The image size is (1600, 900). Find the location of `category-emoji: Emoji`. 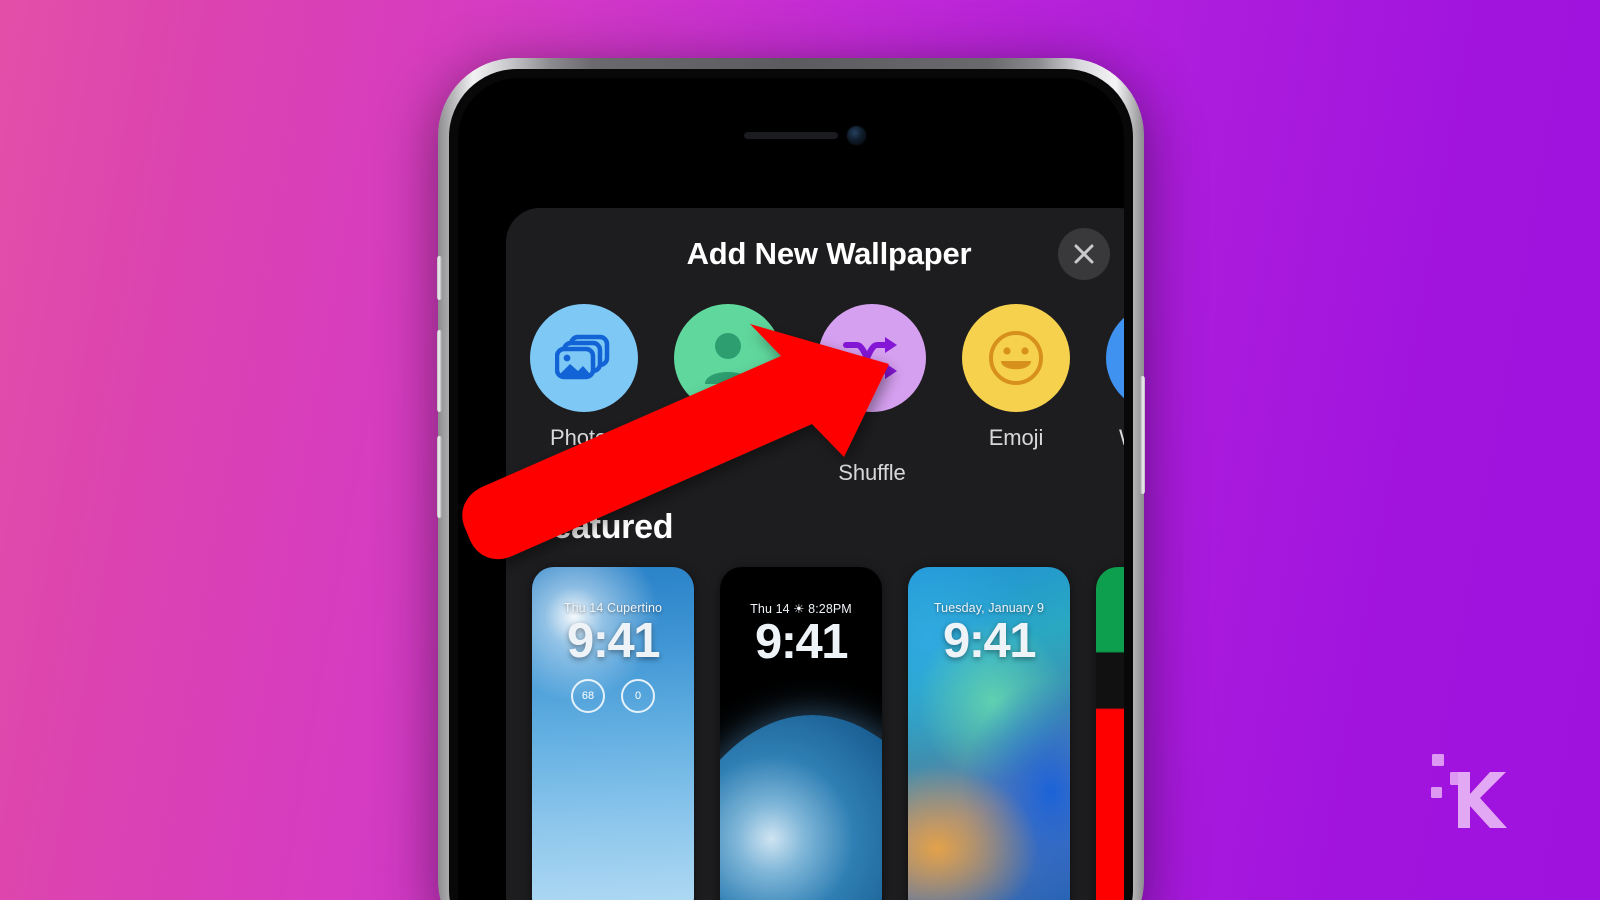

category-emoji: Emoji is located at coordinates (1016, 377).